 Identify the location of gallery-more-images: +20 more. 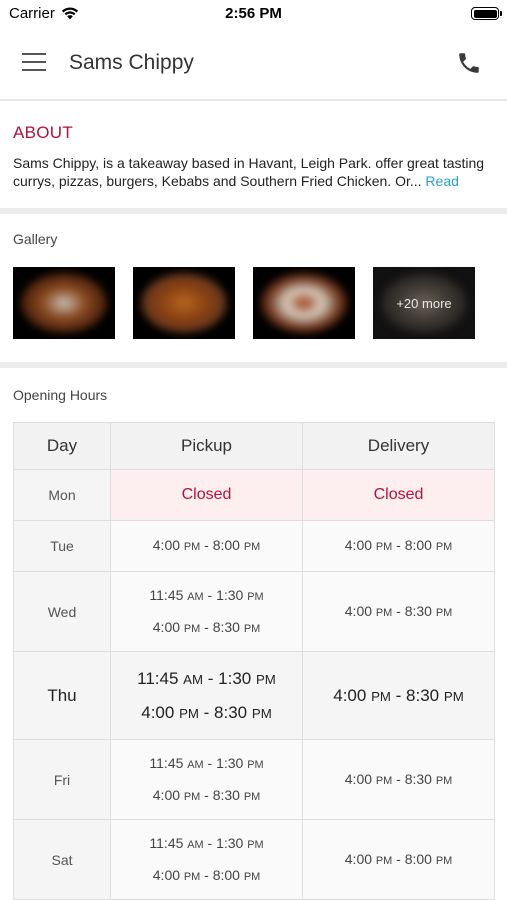
(424, 303).